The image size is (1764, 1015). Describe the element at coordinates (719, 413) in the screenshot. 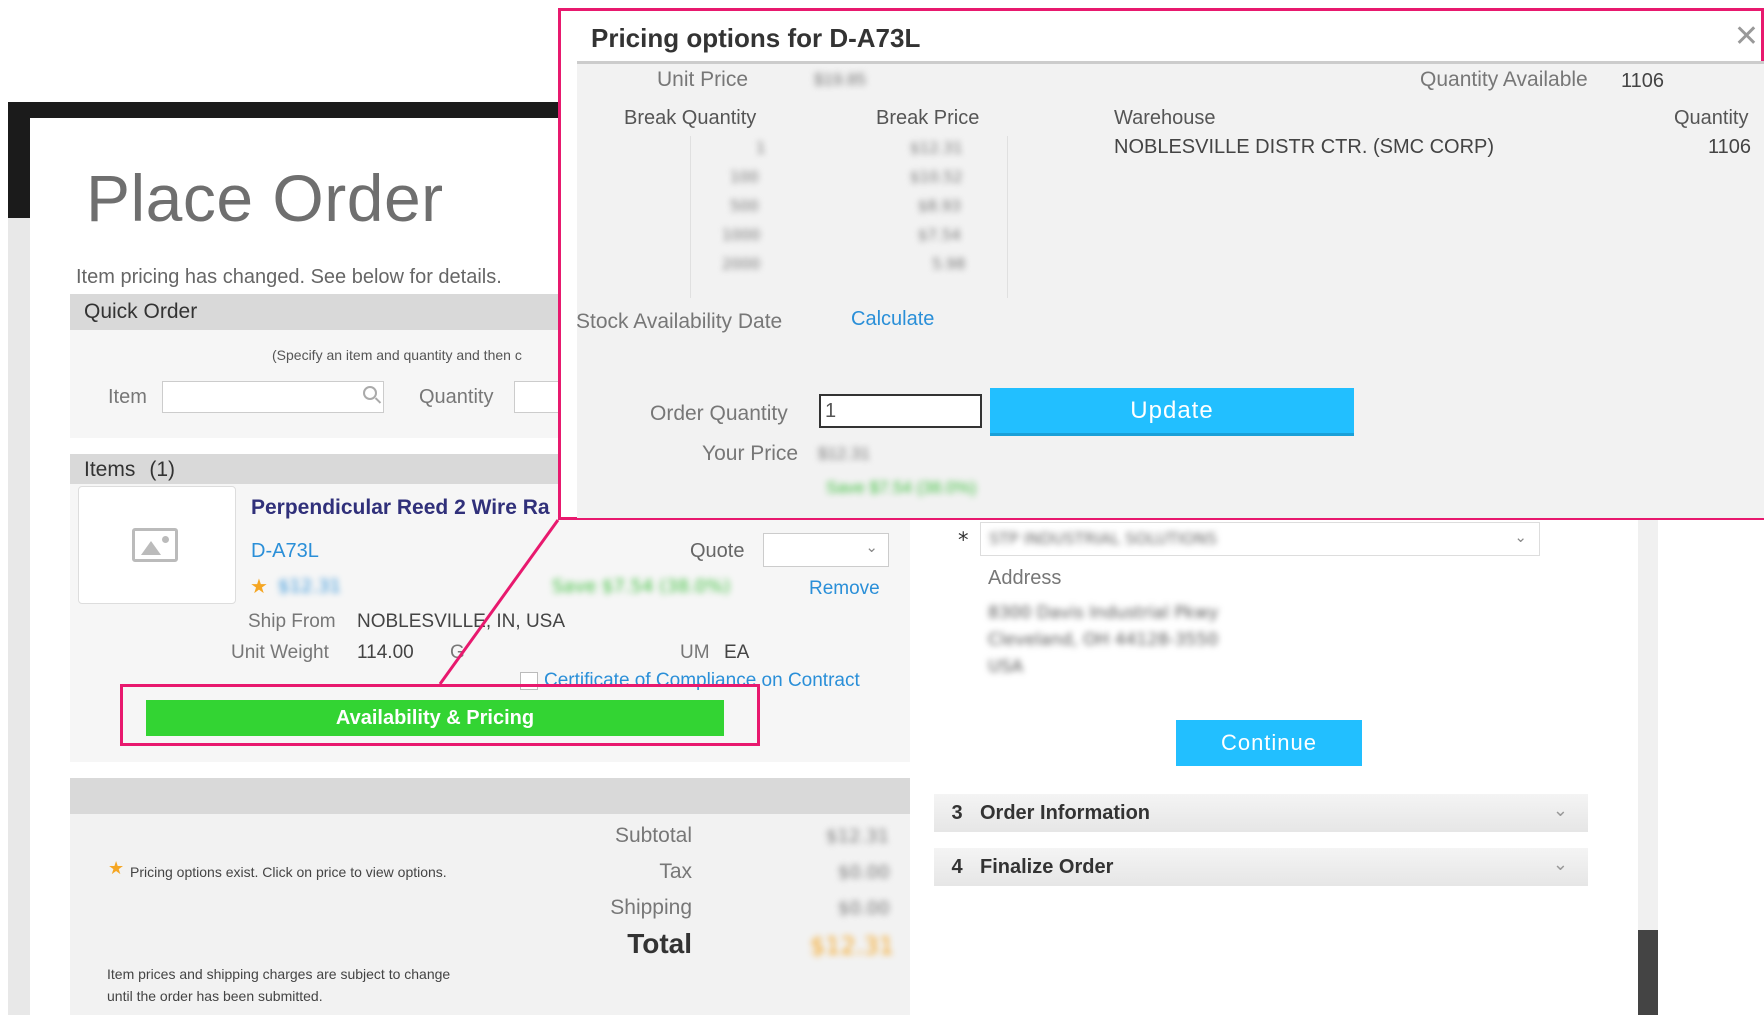

I see `order-quantity-label: Order Quantity` at that location.